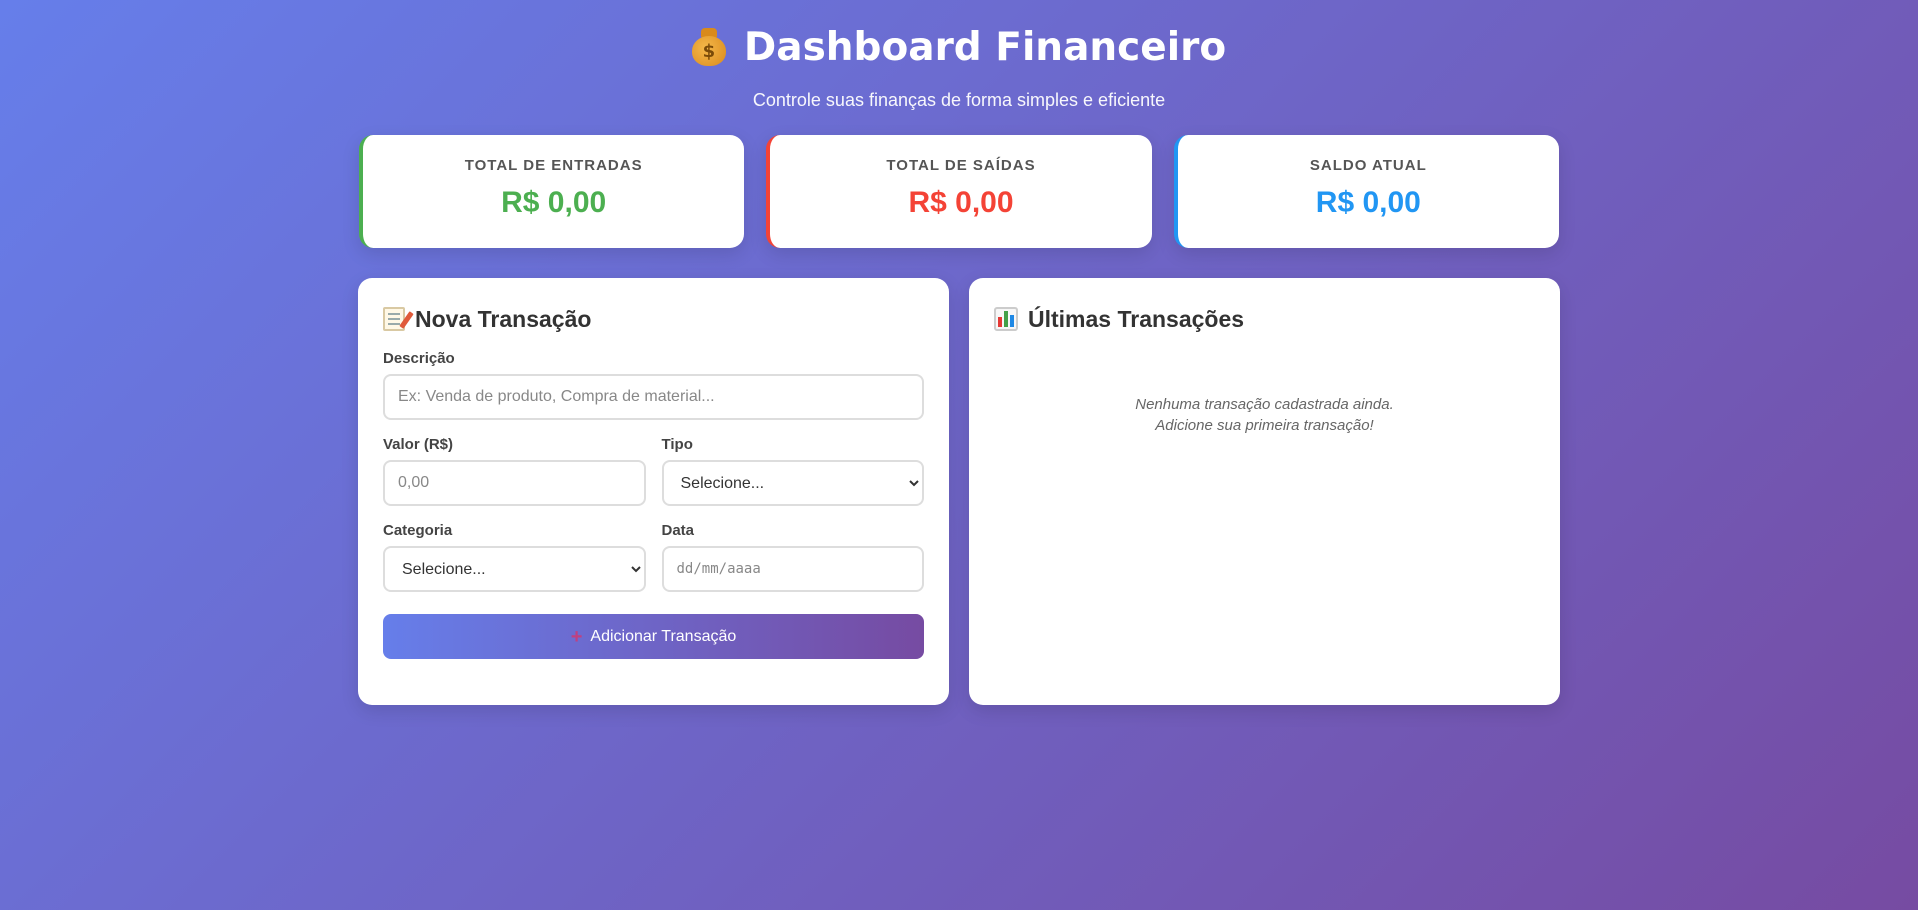  What do you see at coordinates (985, 47) in the screenshot?
I see `page-title: Dashboard Financeiro` at bounding box center [985, 47].